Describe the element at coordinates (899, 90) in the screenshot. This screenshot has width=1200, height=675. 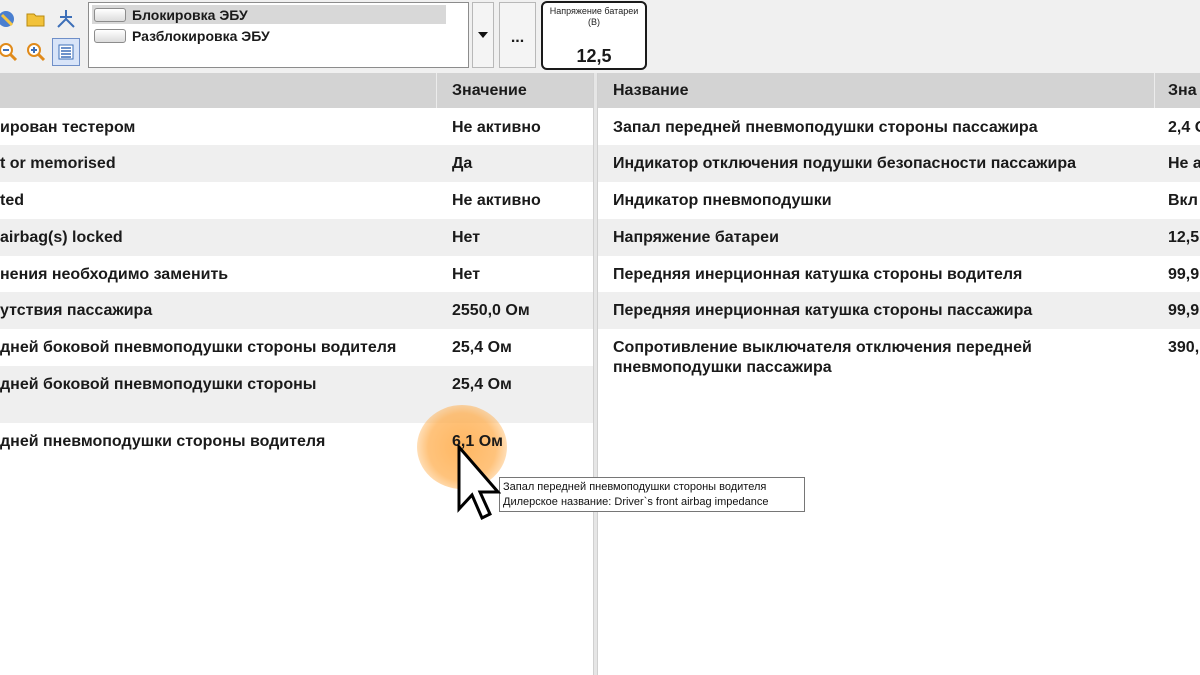
I see `table-header: Название Зна` at that location.